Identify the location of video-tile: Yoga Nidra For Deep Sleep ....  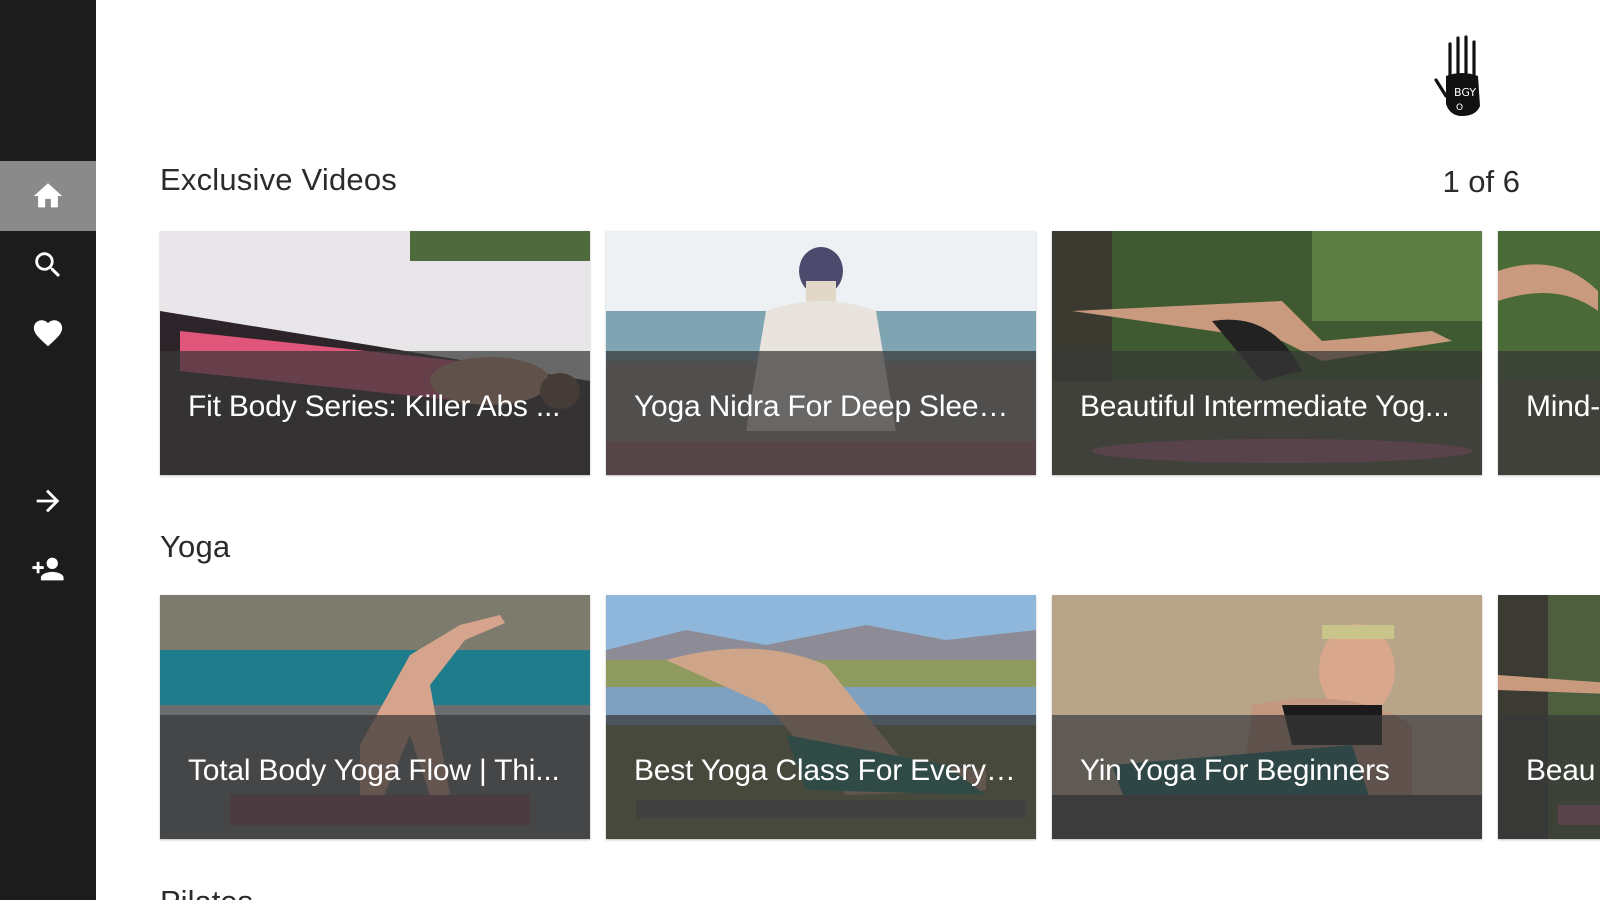
(821, 353).